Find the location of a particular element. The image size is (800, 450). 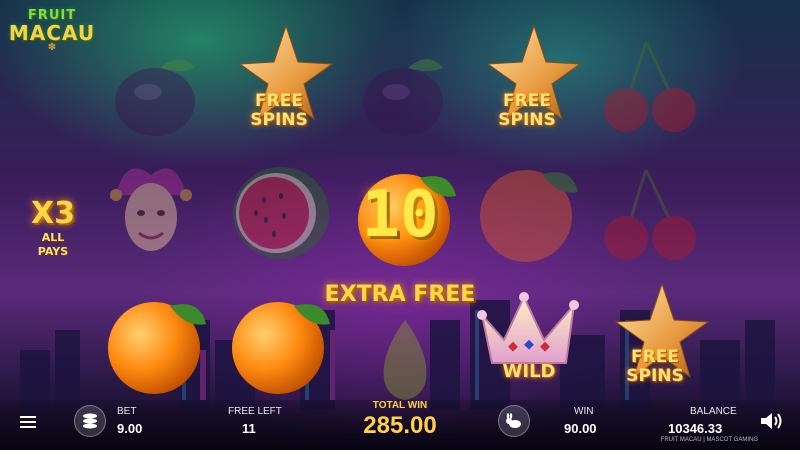

total-win-label: TOTAL WIN is located at coordinates (400, 405).